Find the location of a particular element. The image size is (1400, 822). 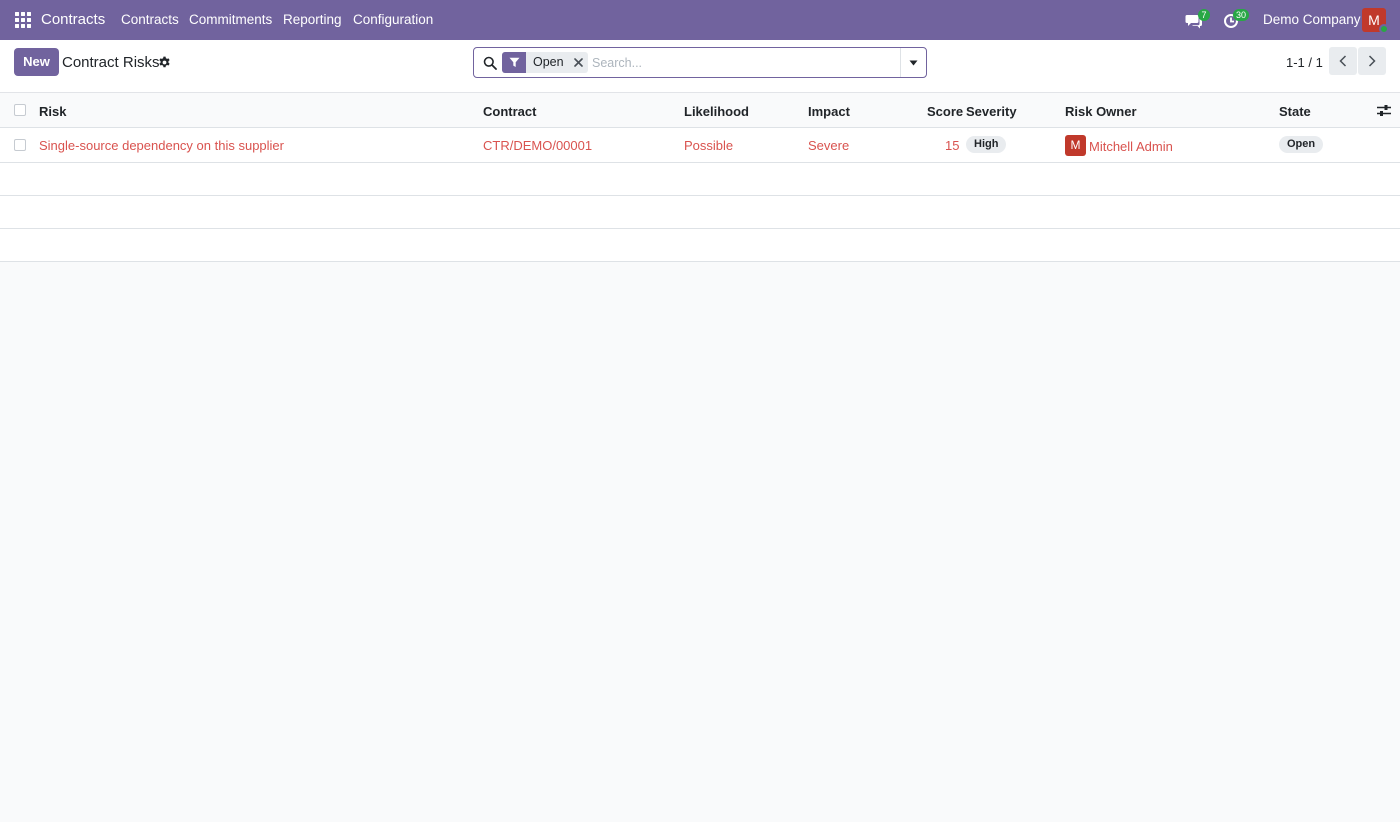

chevron-left-icon is located at coordinates (1343, 61).